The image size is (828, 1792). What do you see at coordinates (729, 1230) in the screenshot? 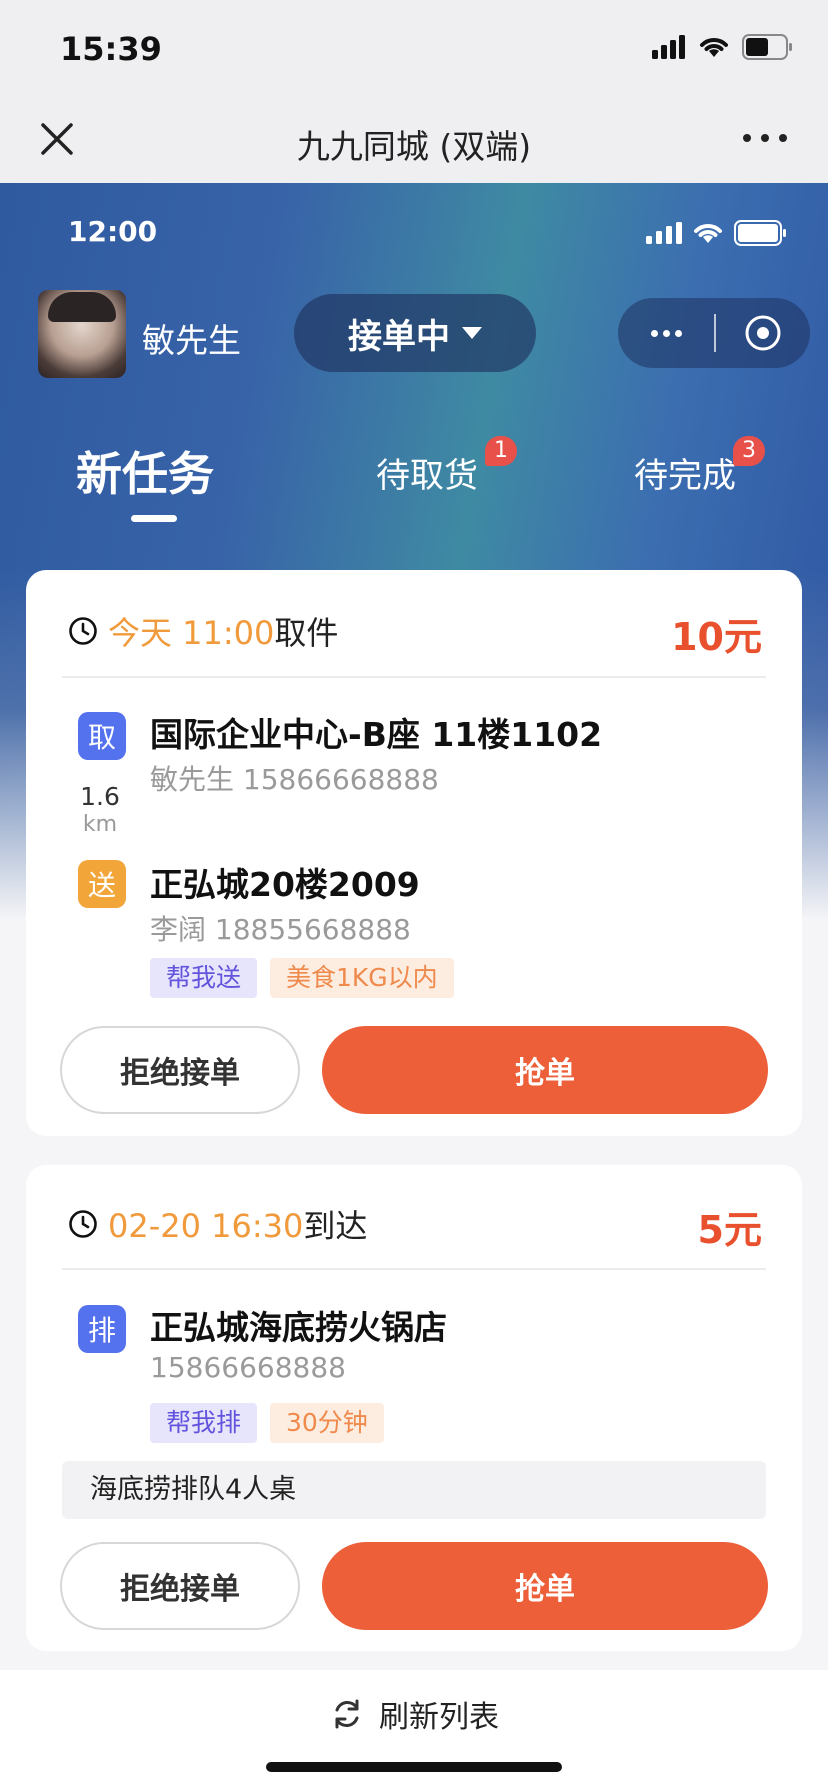
I see `order-price: 5元` at bounding box center [729, 1230].